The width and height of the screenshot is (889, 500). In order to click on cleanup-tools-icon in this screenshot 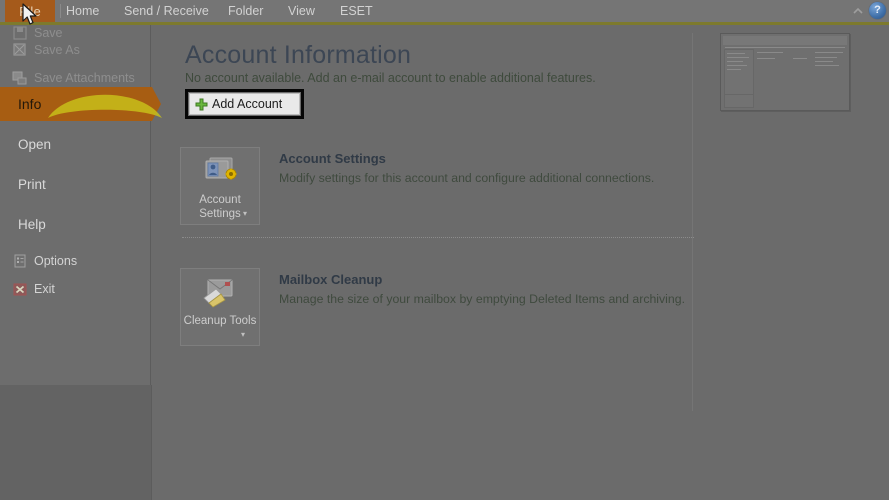, I will do `click(220, 294)`.